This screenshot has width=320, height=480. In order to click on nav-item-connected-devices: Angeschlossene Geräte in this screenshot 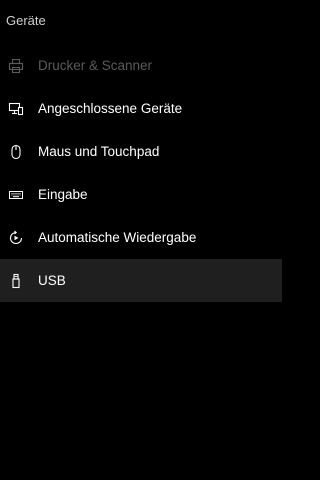, I will do `click(141, 108)`.